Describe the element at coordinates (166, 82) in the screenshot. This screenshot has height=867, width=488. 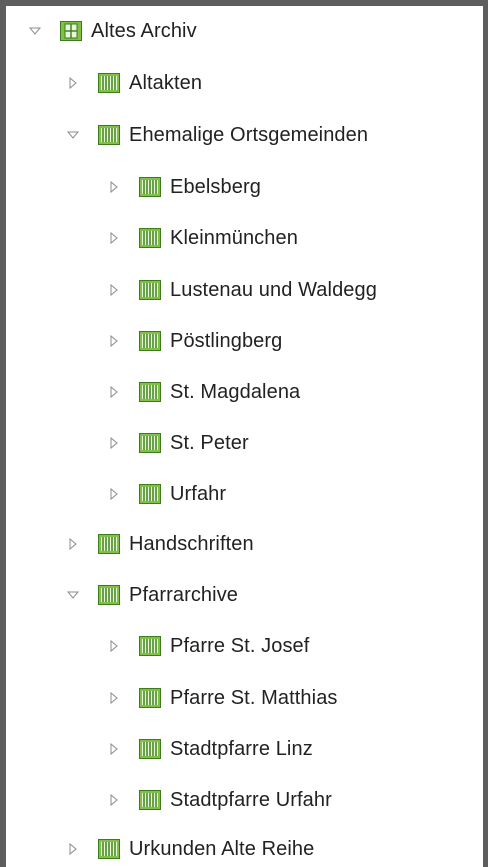
I see `tree-node-label: Altakten` at that location.